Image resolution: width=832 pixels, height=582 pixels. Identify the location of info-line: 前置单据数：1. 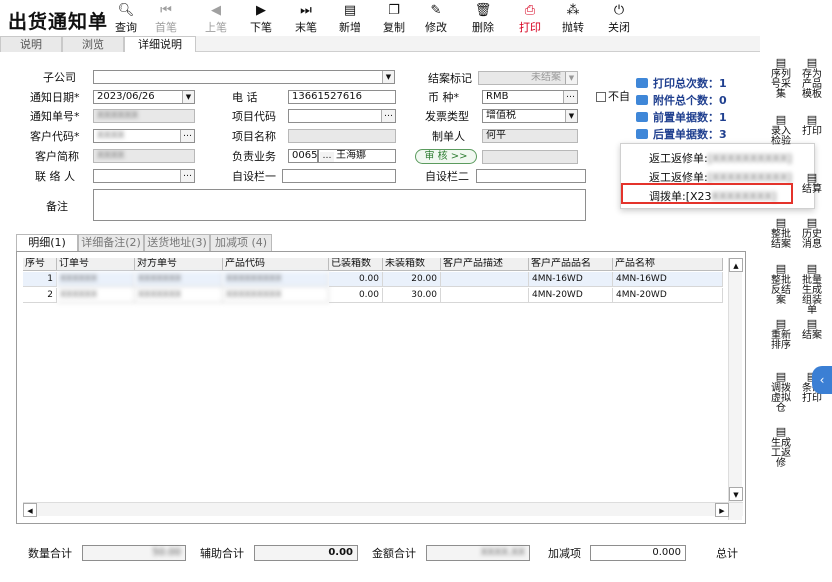
(681, 118).